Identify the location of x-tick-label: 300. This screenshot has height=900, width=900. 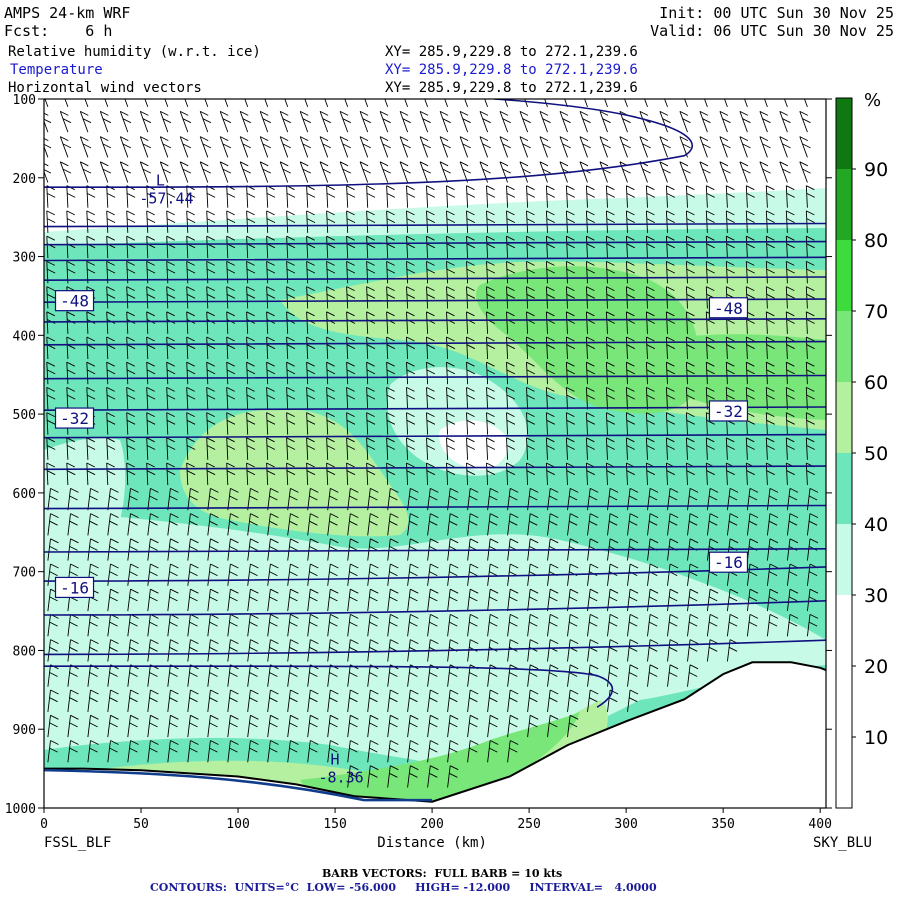
(625, 824).